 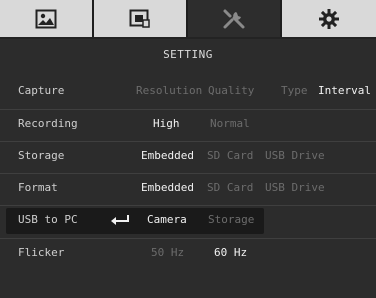 What do you see at coordinates (294, 91) in the screenshot?
I see `option-type: Type` at bounding box center [294, 91].